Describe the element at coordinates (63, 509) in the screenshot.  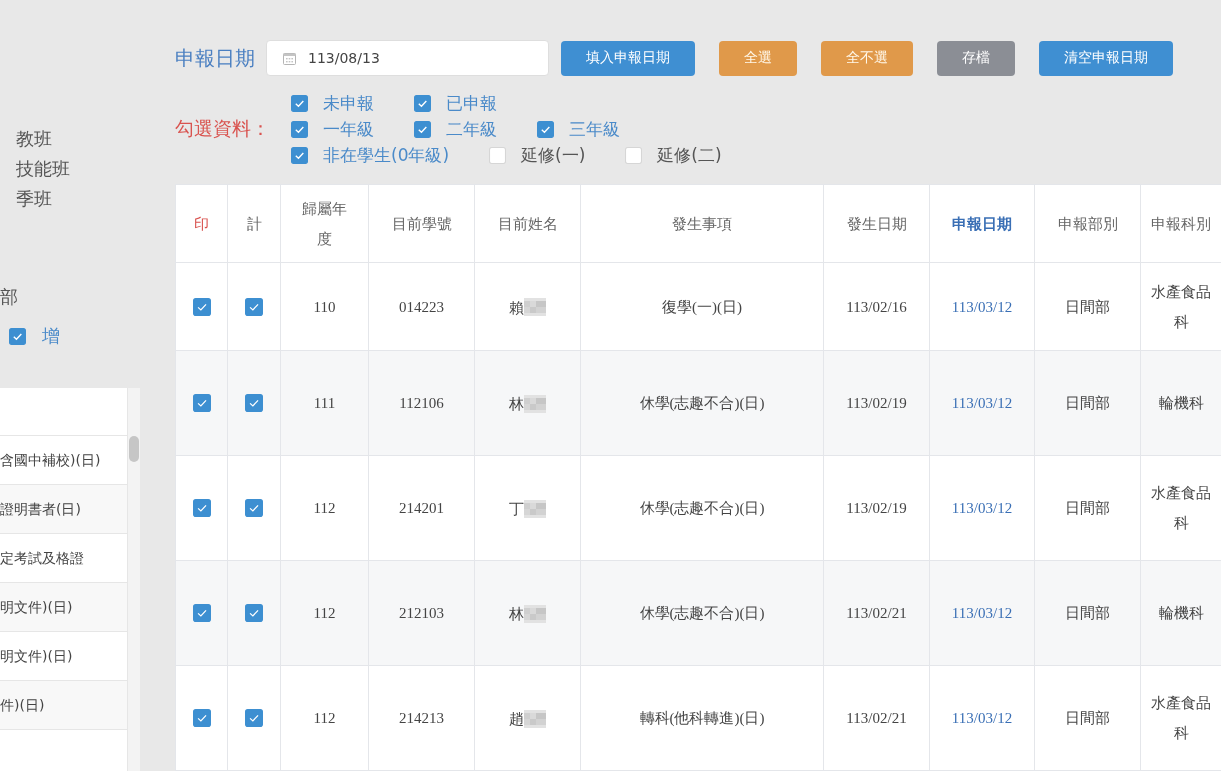
I see `list-item: 證明書者(日)` at that location.